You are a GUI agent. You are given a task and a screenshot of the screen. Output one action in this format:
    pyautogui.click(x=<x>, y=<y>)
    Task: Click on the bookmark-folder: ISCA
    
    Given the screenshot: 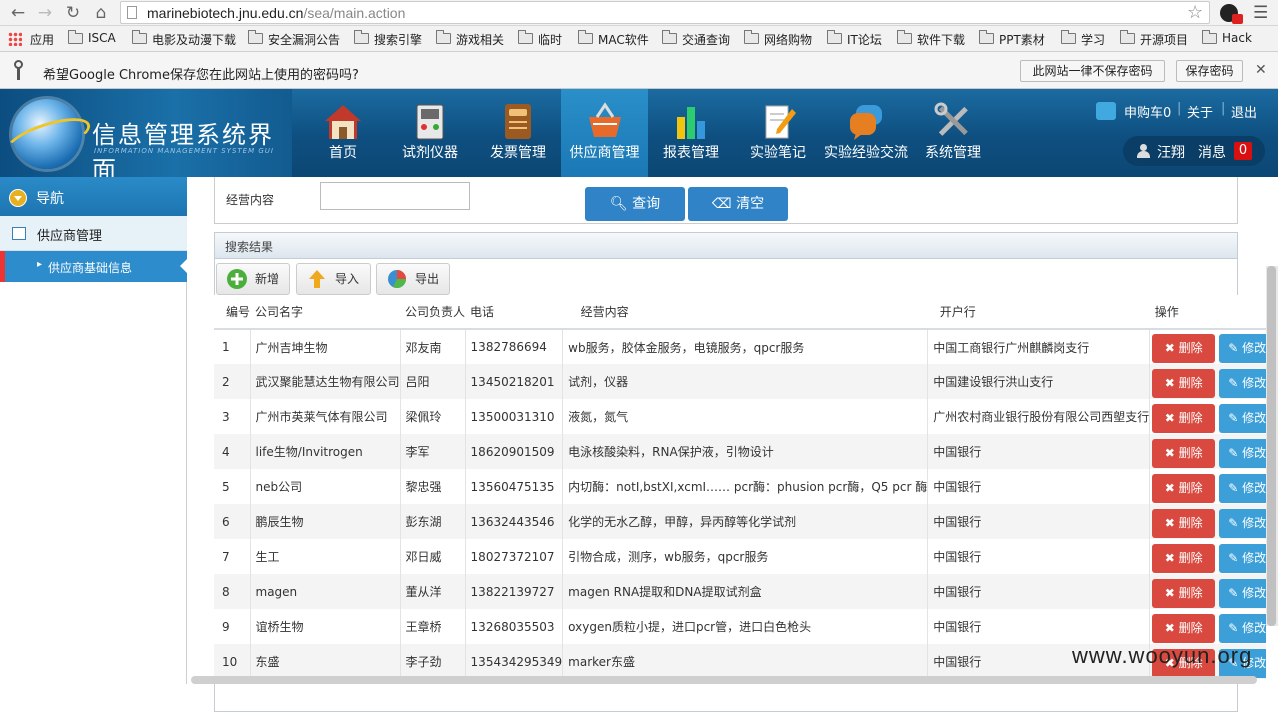 What is the action you would take?
    pyautogui.click(x=92, y=38)
    